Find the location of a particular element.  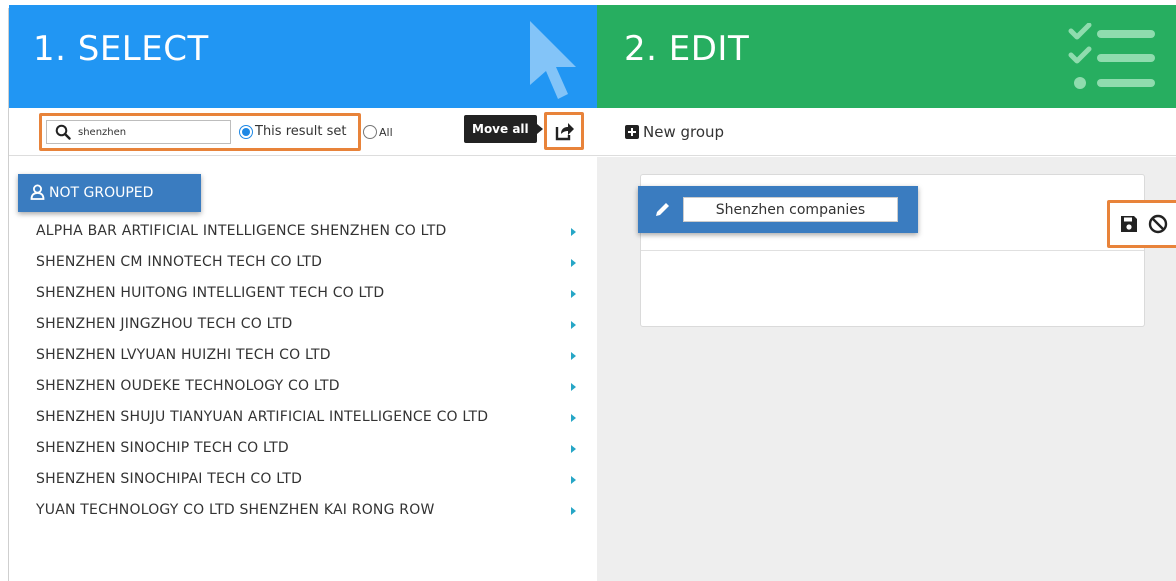

group-name-input is located at coordinates (790, 209).